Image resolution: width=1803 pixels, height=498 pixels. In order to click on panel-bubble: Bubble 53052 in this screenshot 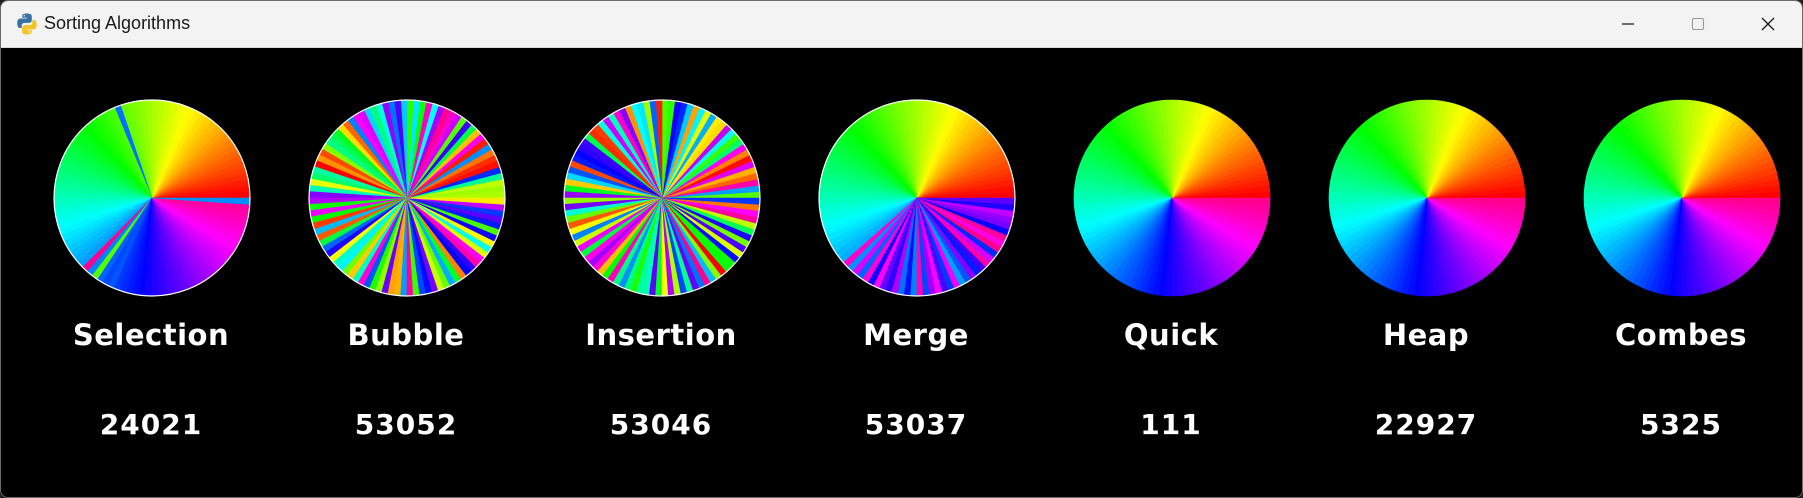, I will do `click(406, 272)`.